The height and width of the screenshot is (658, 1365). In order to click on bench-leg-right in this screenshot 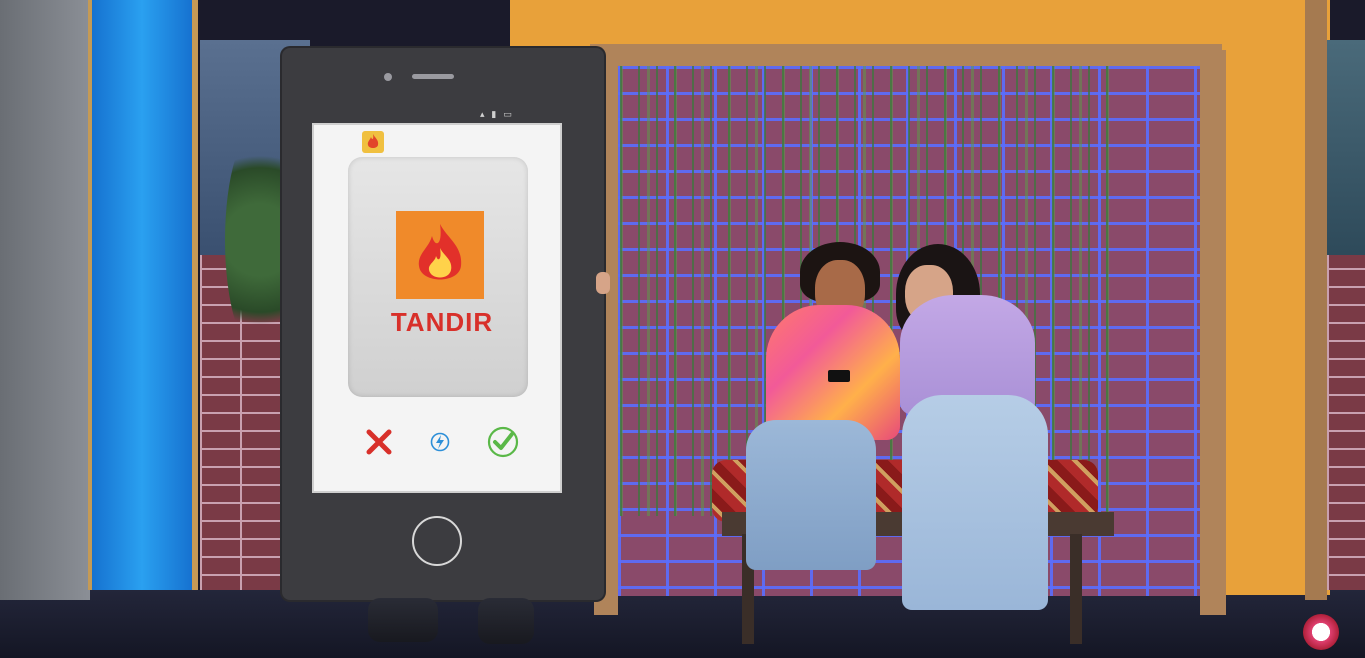, I will do `click(1076, 589)`.